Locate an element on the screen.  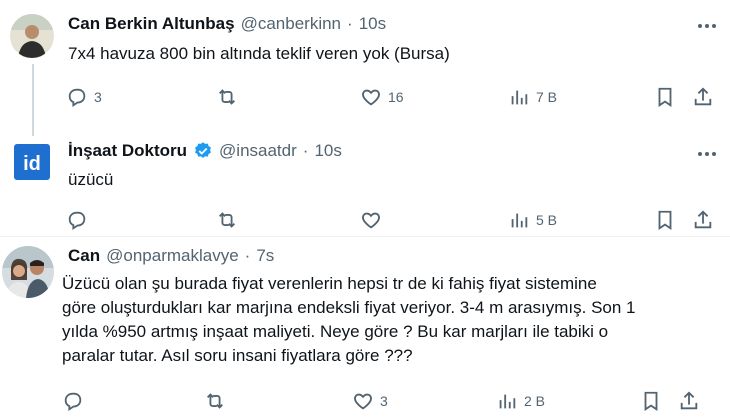
timestamp: 7s is located at coordinates (265, 256).